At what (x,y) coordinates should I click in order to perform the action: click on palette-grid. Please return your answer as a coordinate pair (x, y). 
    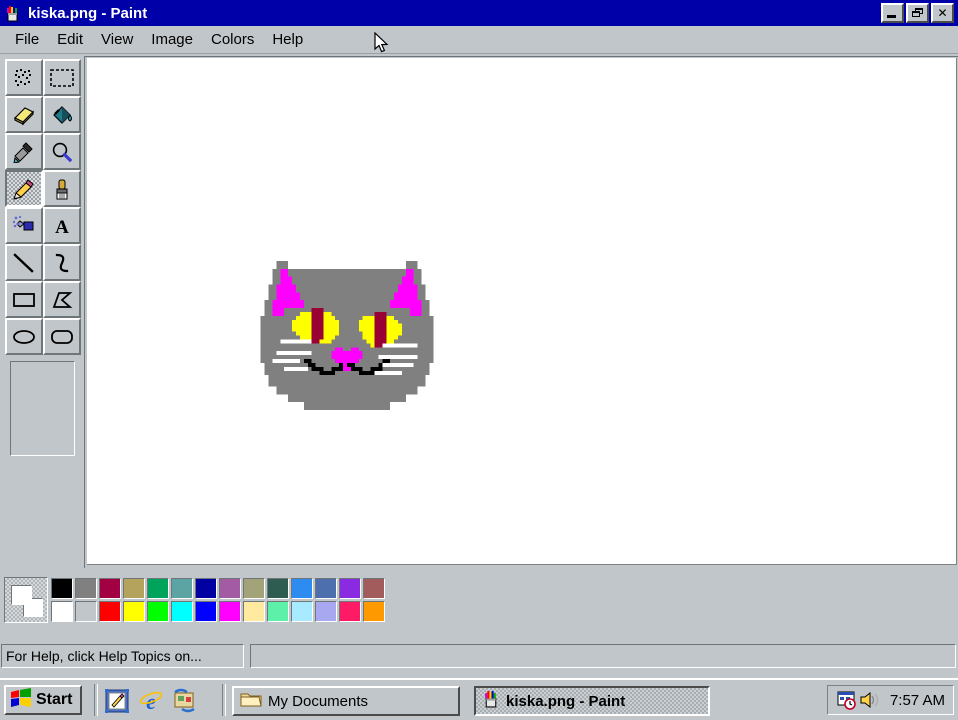
    Looking at the image, I should click on (218, 600).